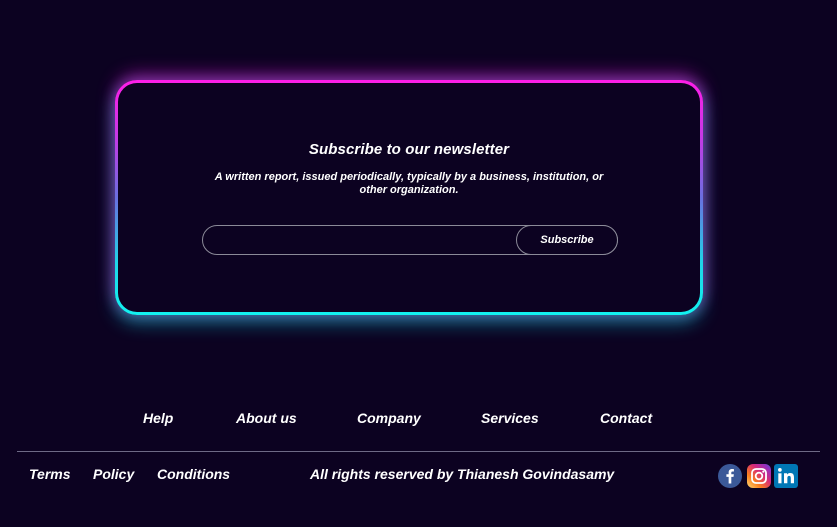  I want to click on instagram-link, so click(759, 476).